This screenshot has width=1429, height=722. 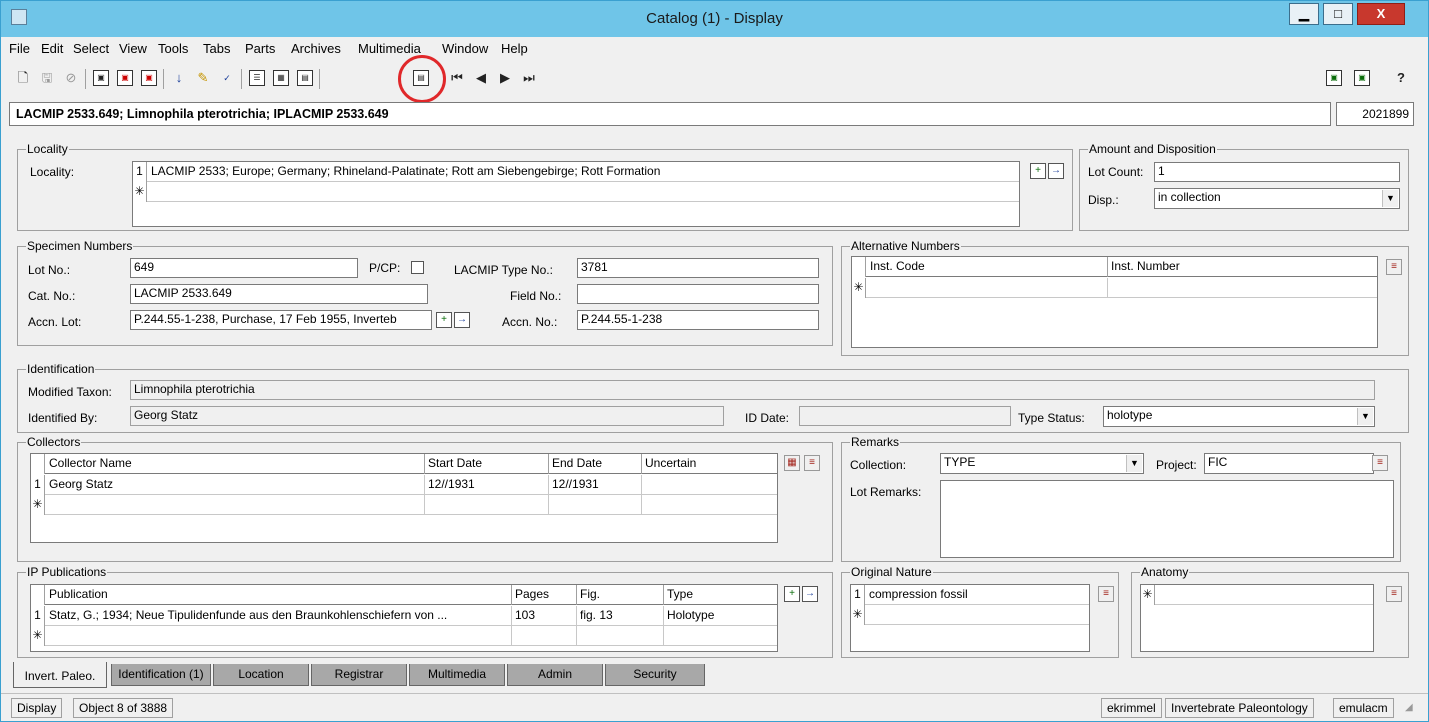 I want to click on publications-new-row: ✳, so click(x=404, y=636).